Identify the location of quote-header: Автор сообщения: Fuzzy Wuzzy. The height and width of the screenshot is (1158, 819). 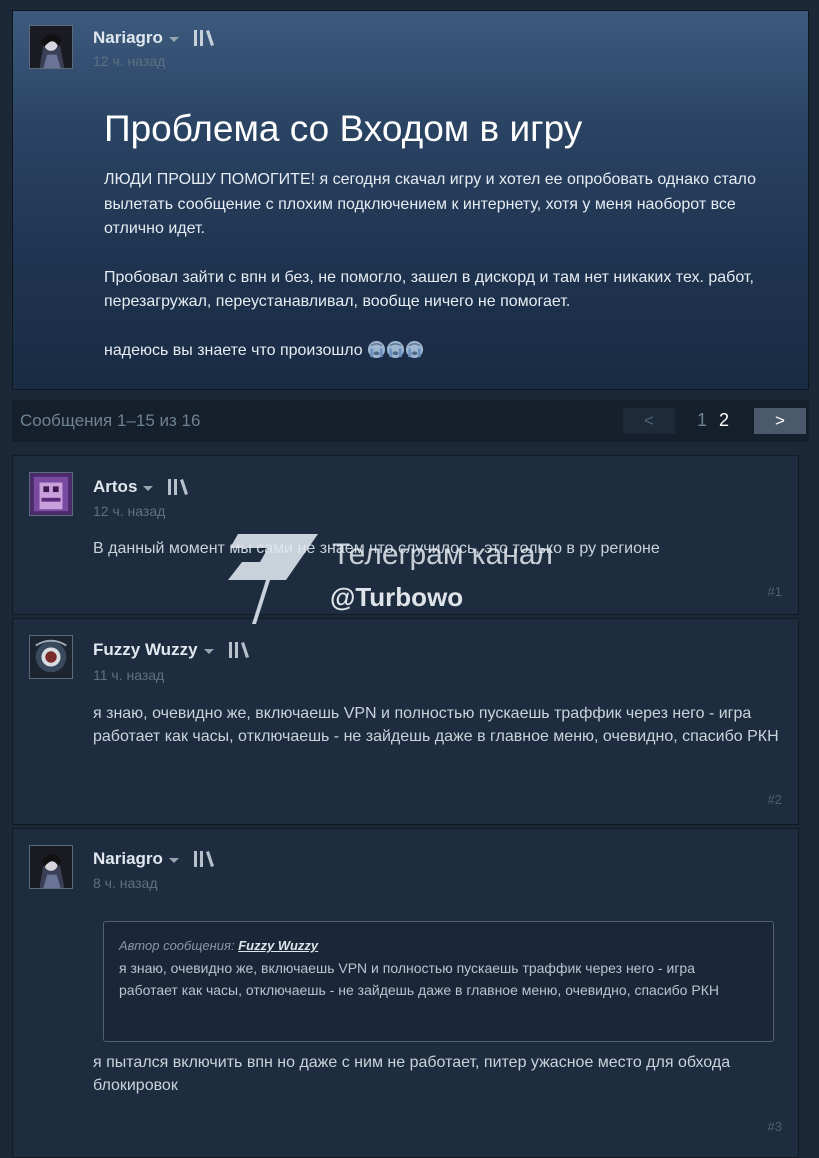
(438, 945).